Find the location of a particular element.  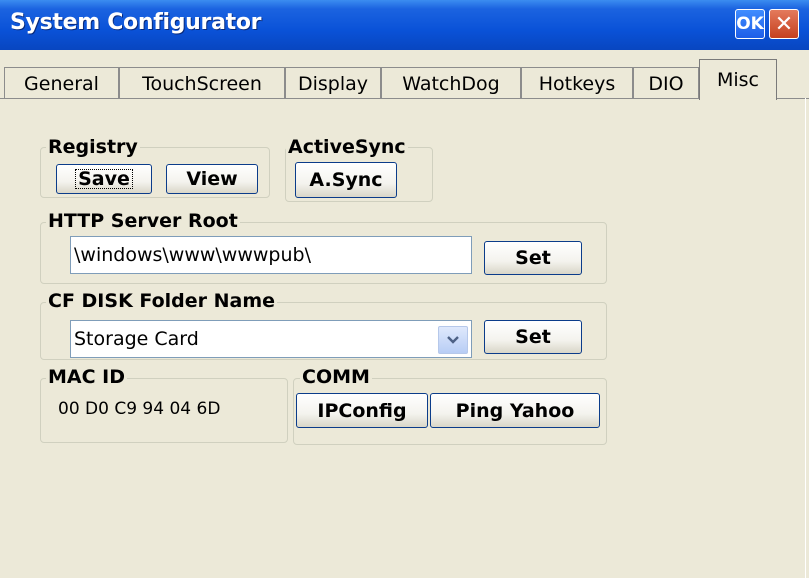

tab-label: Misc is located at coordinates (738, 80).